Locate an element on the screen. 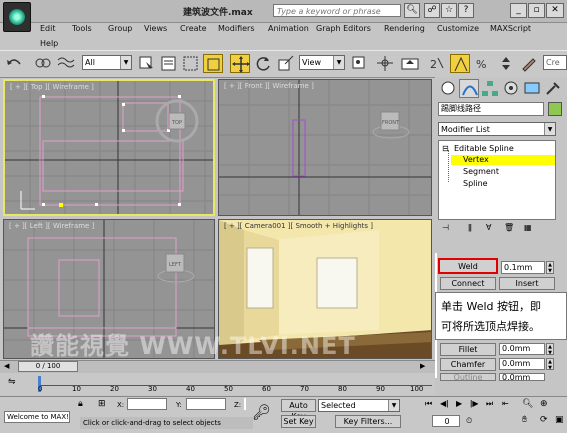  play-icon: ▶ is located at coordinates (459, 403).